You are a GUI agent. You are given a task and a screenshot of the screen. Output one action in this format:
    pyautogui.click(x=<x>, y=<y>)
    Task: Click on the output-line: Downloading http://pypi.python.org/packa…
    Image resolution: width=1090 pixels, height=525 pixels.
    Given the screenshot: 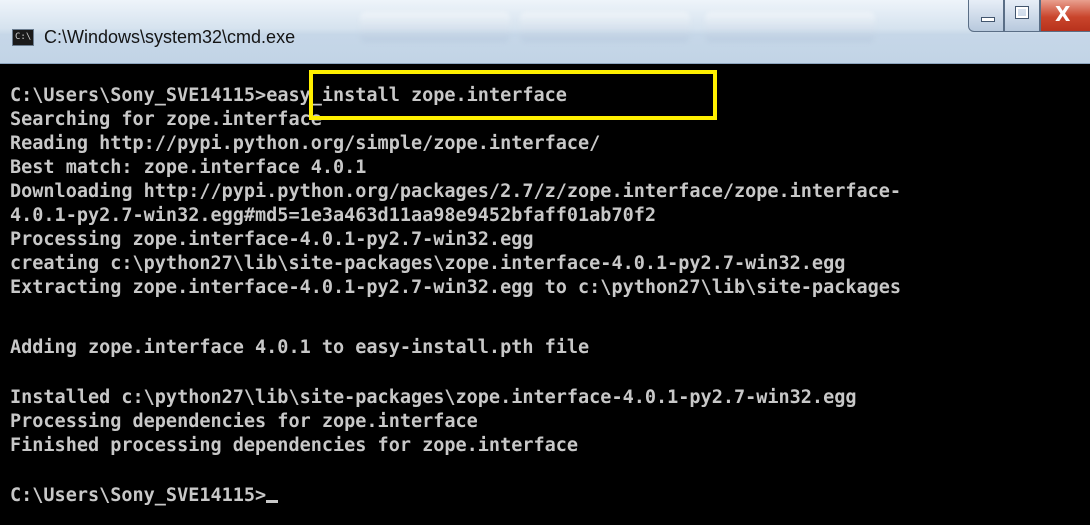 What is the action you would take?
    pyautogui.click(x=456, y=191)
    